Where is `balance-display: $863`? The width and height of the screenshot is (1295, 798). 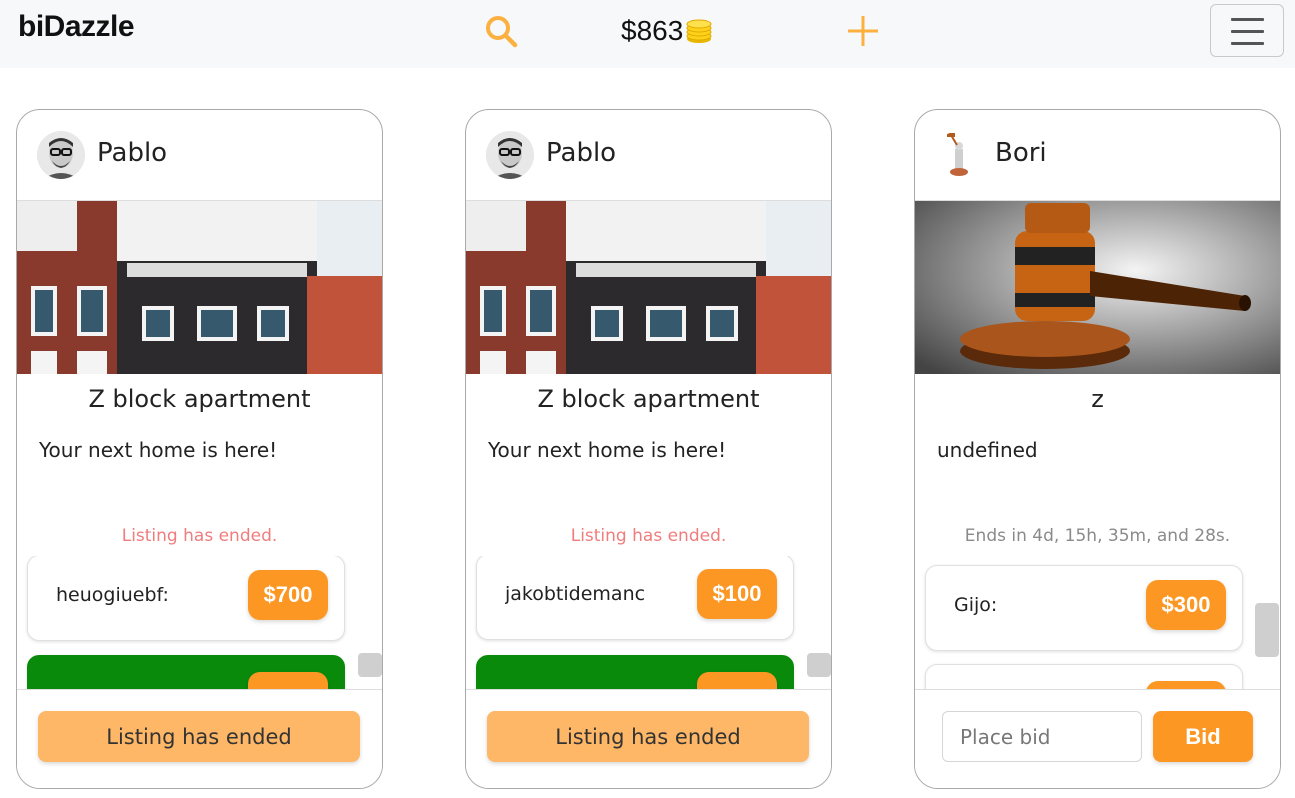 balance-display: $863 is located at coordinates (667, 31).